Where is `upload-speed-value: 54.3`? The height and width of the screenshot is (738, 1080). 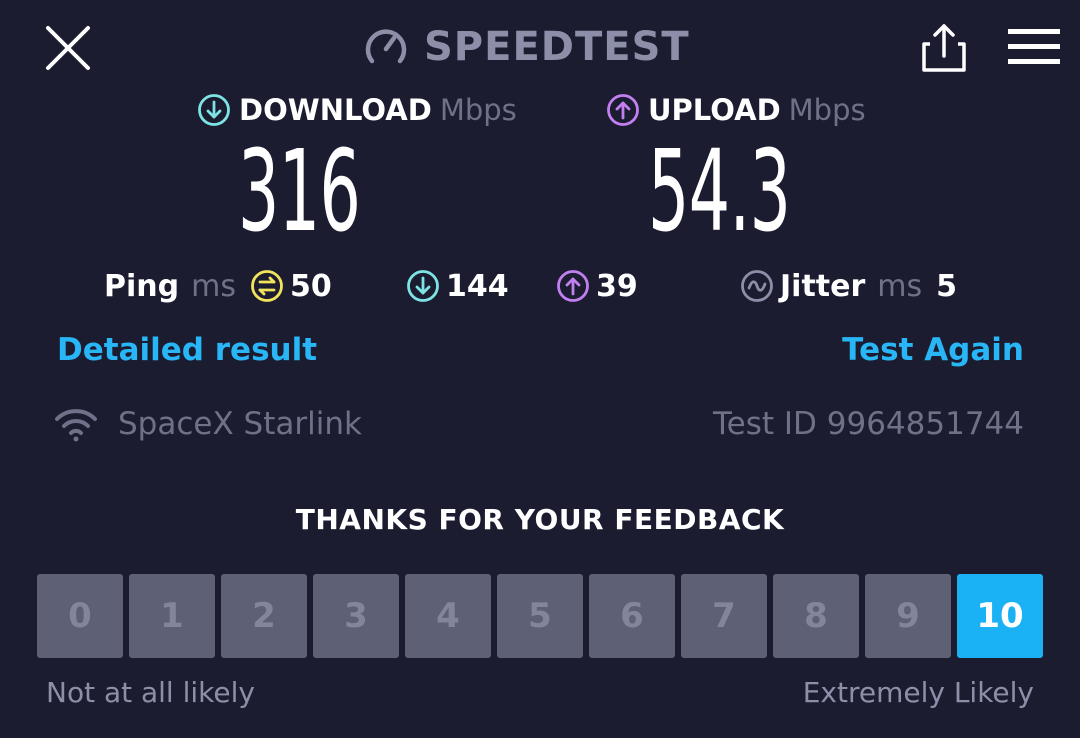 upload-speed-value: 54.3 is located at coordinates (719, 192).